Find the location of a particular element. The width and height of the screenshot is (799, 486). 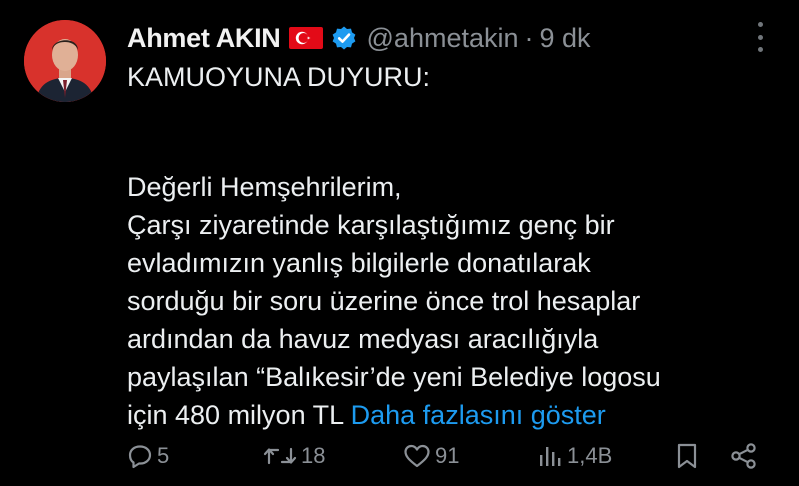

post-line: Değerli Hemşehrilerim, is located at coordinates (264, 187).